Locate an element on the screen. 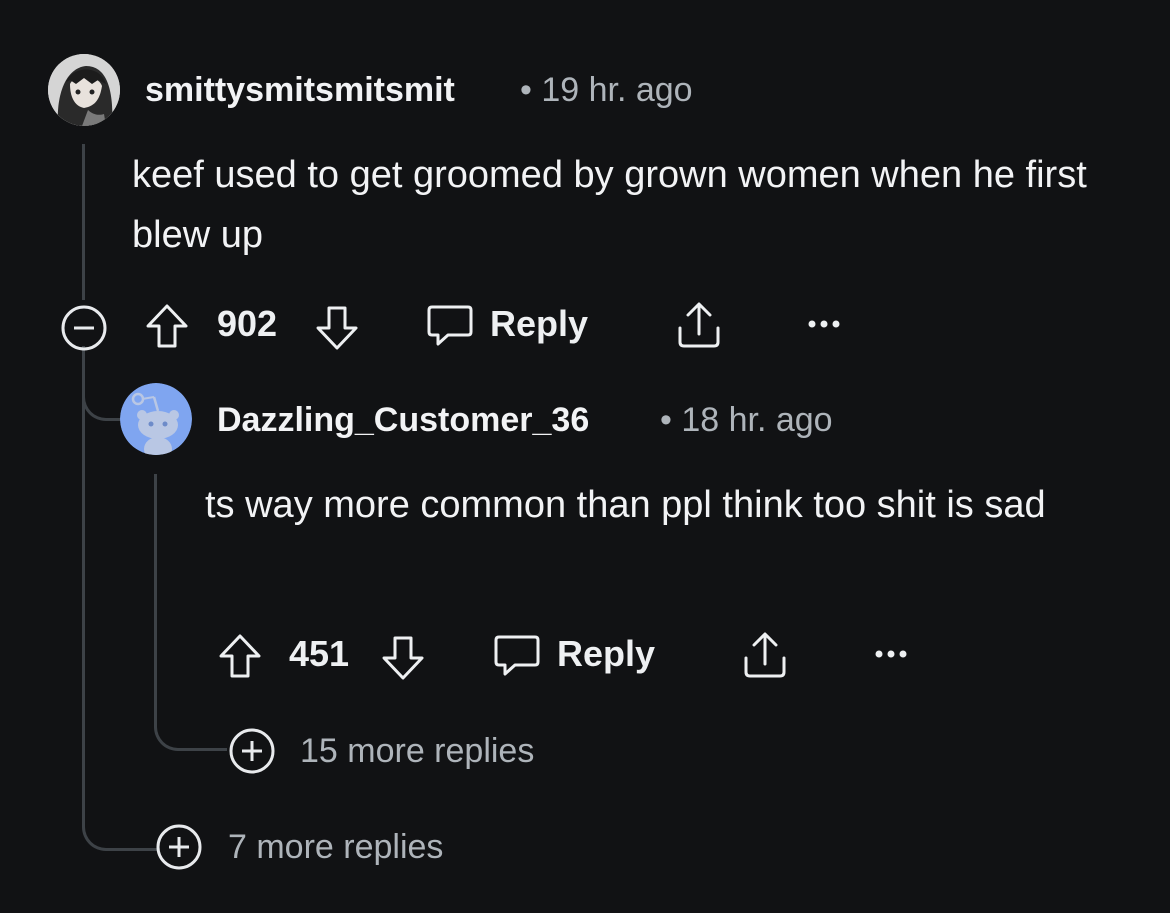 This screenshot has width=1170, height=913. reply-timestamp: • 18 hr. ago is located at coordinates (746, 420).